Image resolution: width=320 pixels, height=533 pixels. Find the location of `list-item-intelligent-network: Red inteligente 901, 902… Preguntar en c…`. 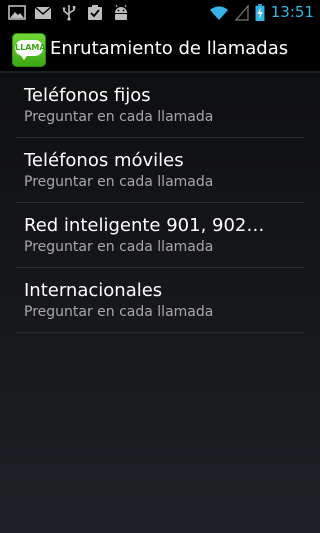

list-item-intelligent-network: Red inteligente 901, 902… Preguntar en c… is located at coordinates (160, 235).